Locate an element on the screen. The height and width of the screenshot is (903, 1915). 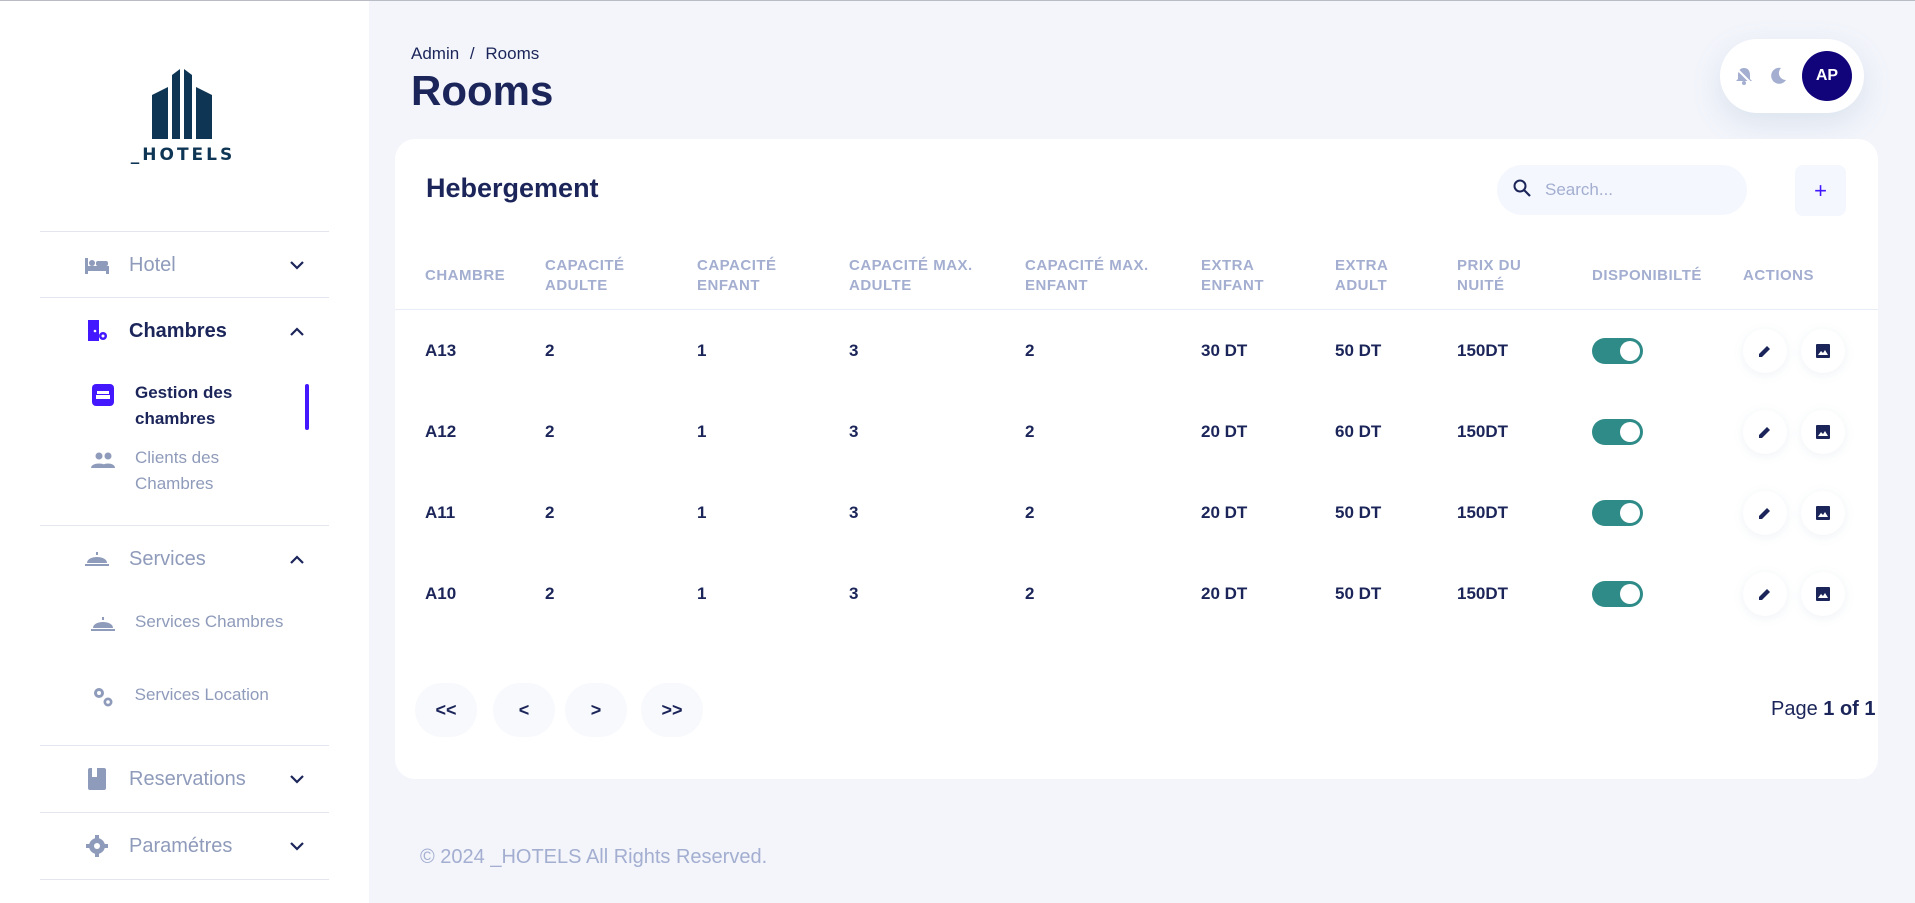
search-input is located at coordinates (1635, 190).